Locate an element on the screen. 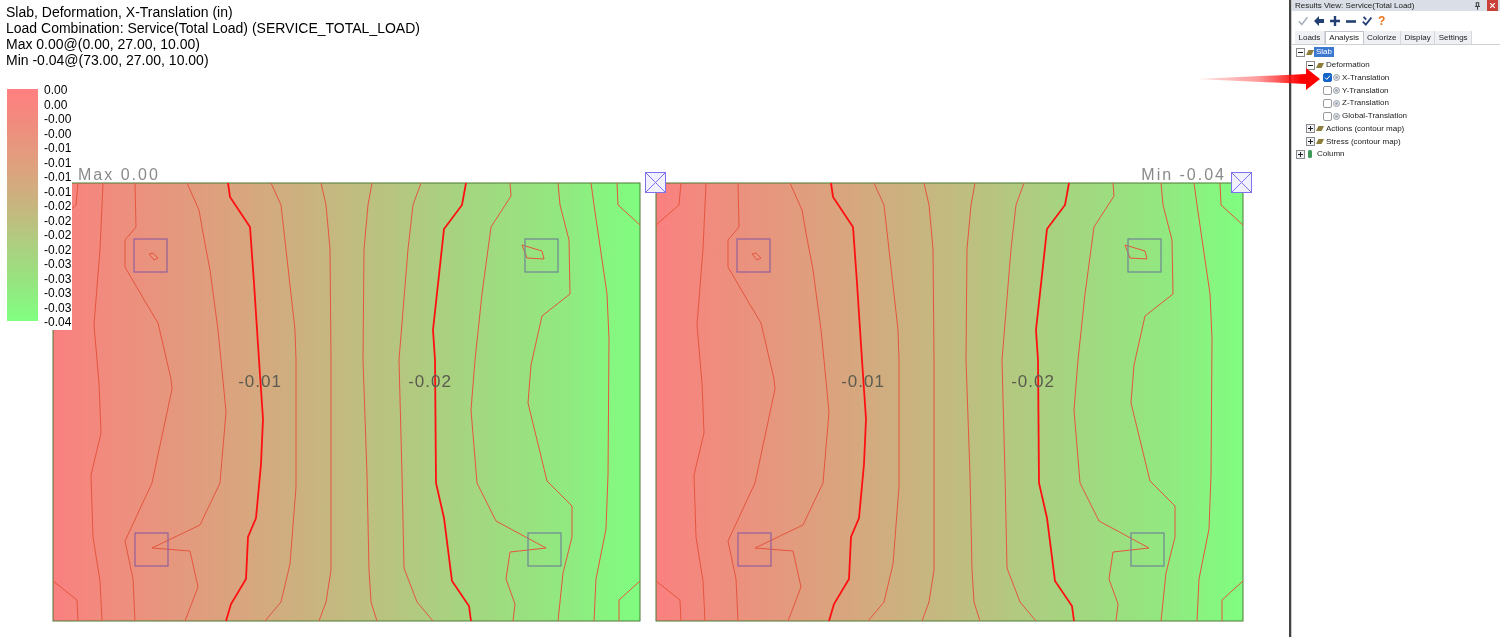 This screenshot has width=1500, height=637. close-button is located at coordinates (1492, 5).